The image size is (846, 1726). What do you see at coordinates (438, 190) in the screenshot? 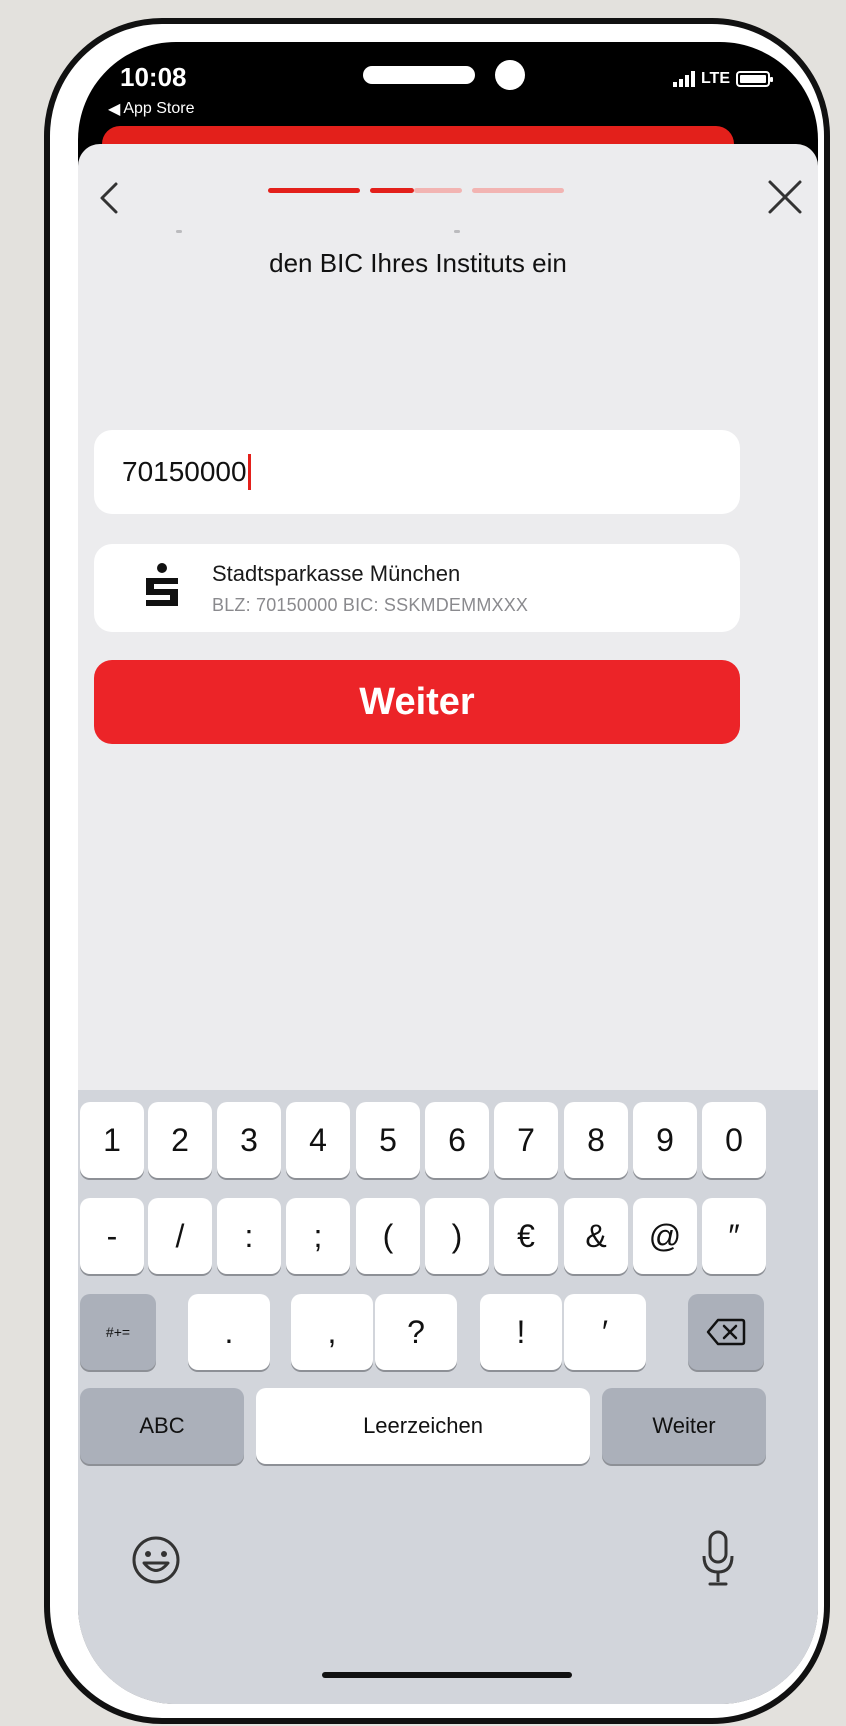
I see `progress-step-2-remaining` at bounding box center [438, 190].